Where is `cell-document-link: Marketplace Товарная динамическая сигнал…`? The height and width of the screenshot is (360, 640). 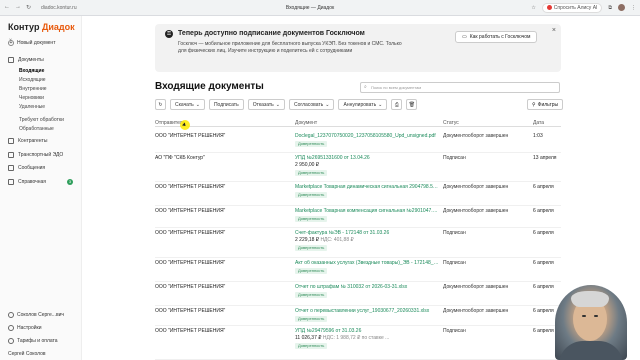 cell-document-link: Marketplace Товарная динамическая сигнал… is located at coordinates (367, 187).